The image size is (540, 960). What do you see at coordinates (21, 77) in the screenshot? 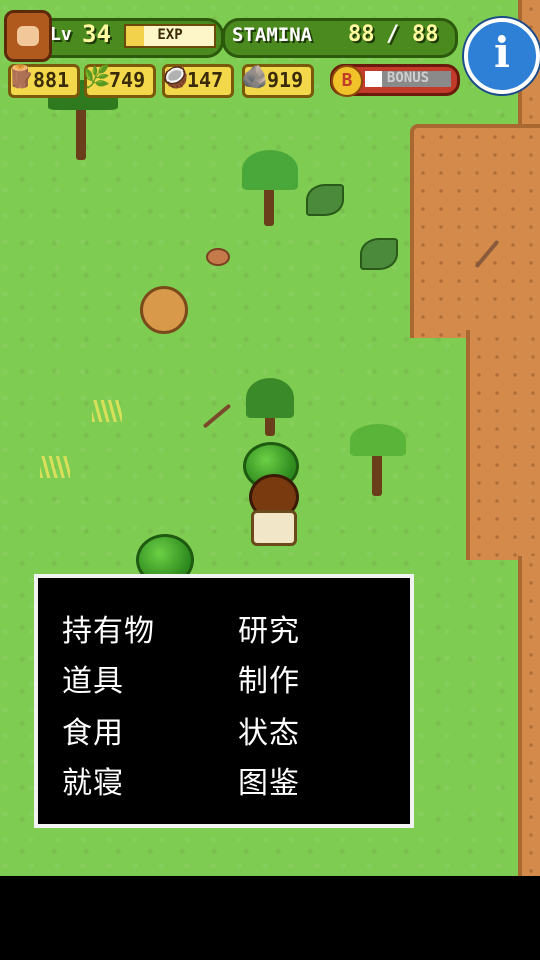
I see `branch-icon: 🪵` at bounding box center [21, 77].